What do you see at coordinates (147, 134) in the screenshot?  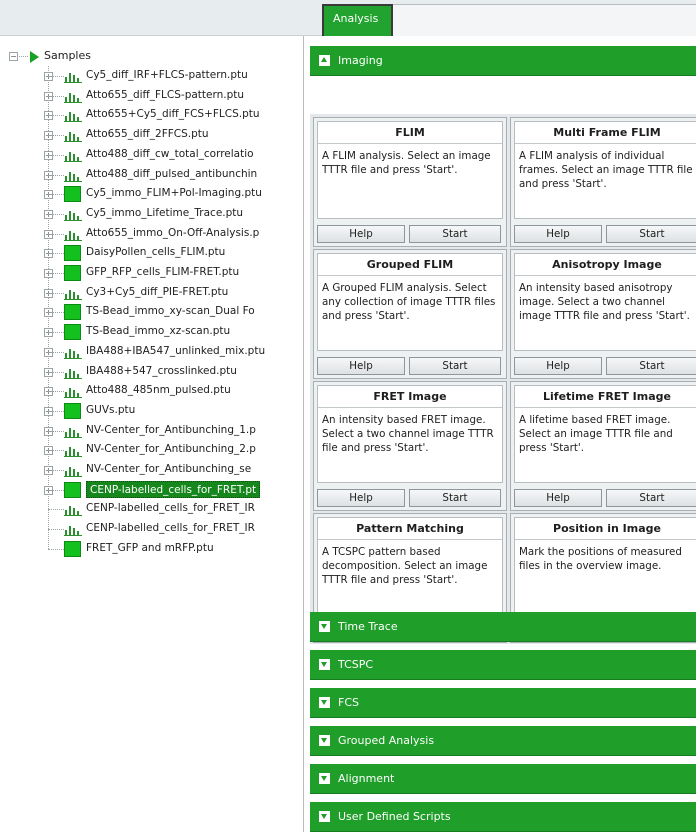 I see `tree-item-label: Atto655_diff_2FFCS.ptu` at bounding box center [147, 134].